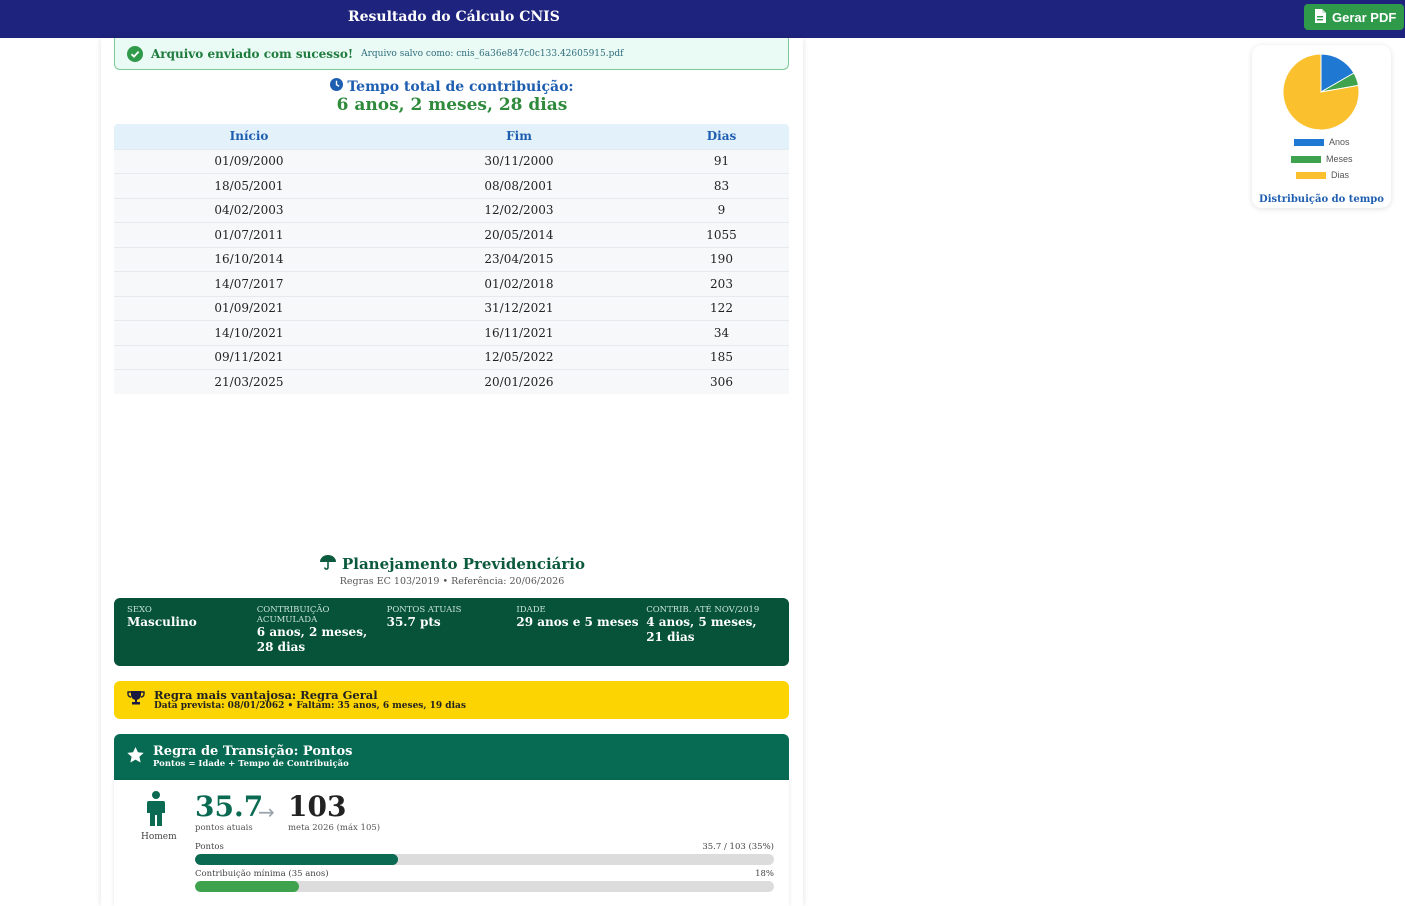 This screenshot has width=1405, height=906. Describe the element at coordinates (463, 564) in the screenshot. I see `planning-title: Planejamento Previdenciário` at that location.